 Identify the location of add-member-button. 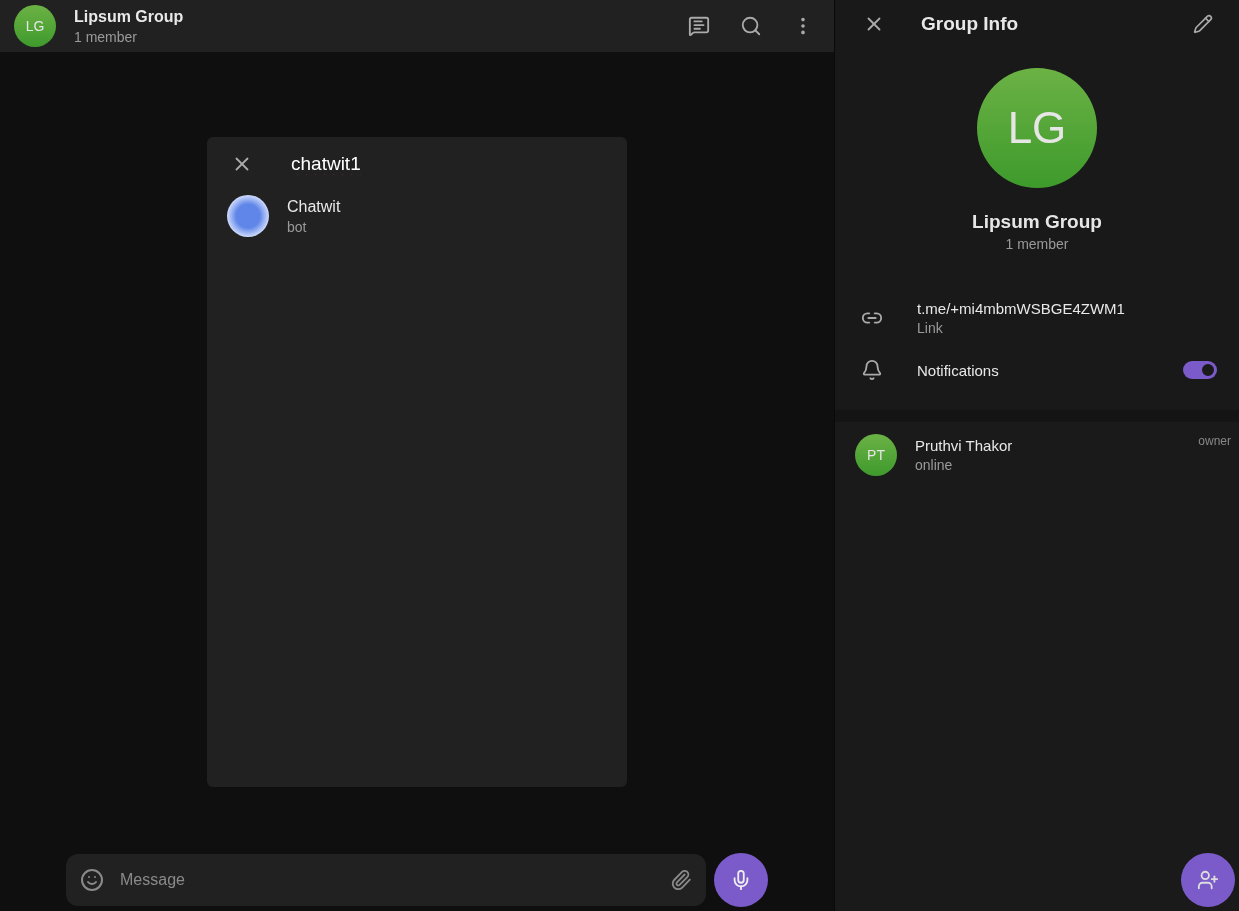
(1208, 880).